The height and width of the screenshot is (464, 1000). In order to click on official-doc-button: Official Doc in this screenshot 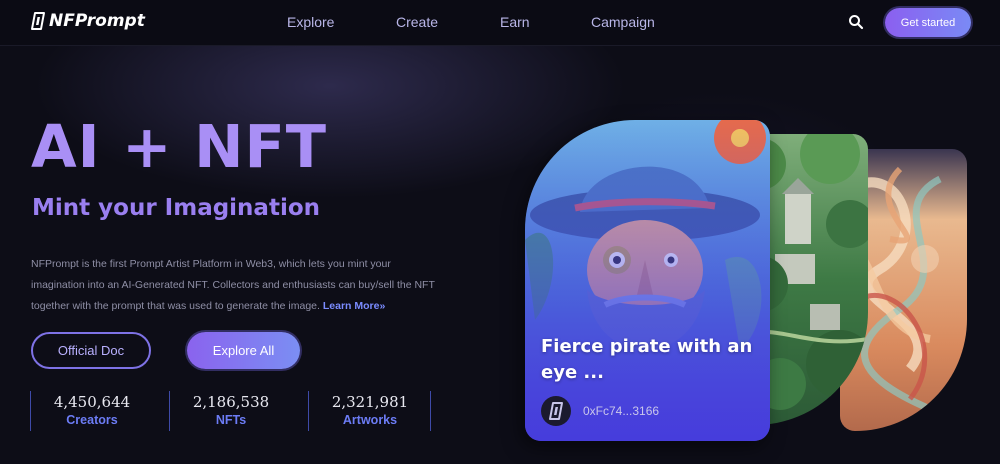, I will do `click(91, 350)`.